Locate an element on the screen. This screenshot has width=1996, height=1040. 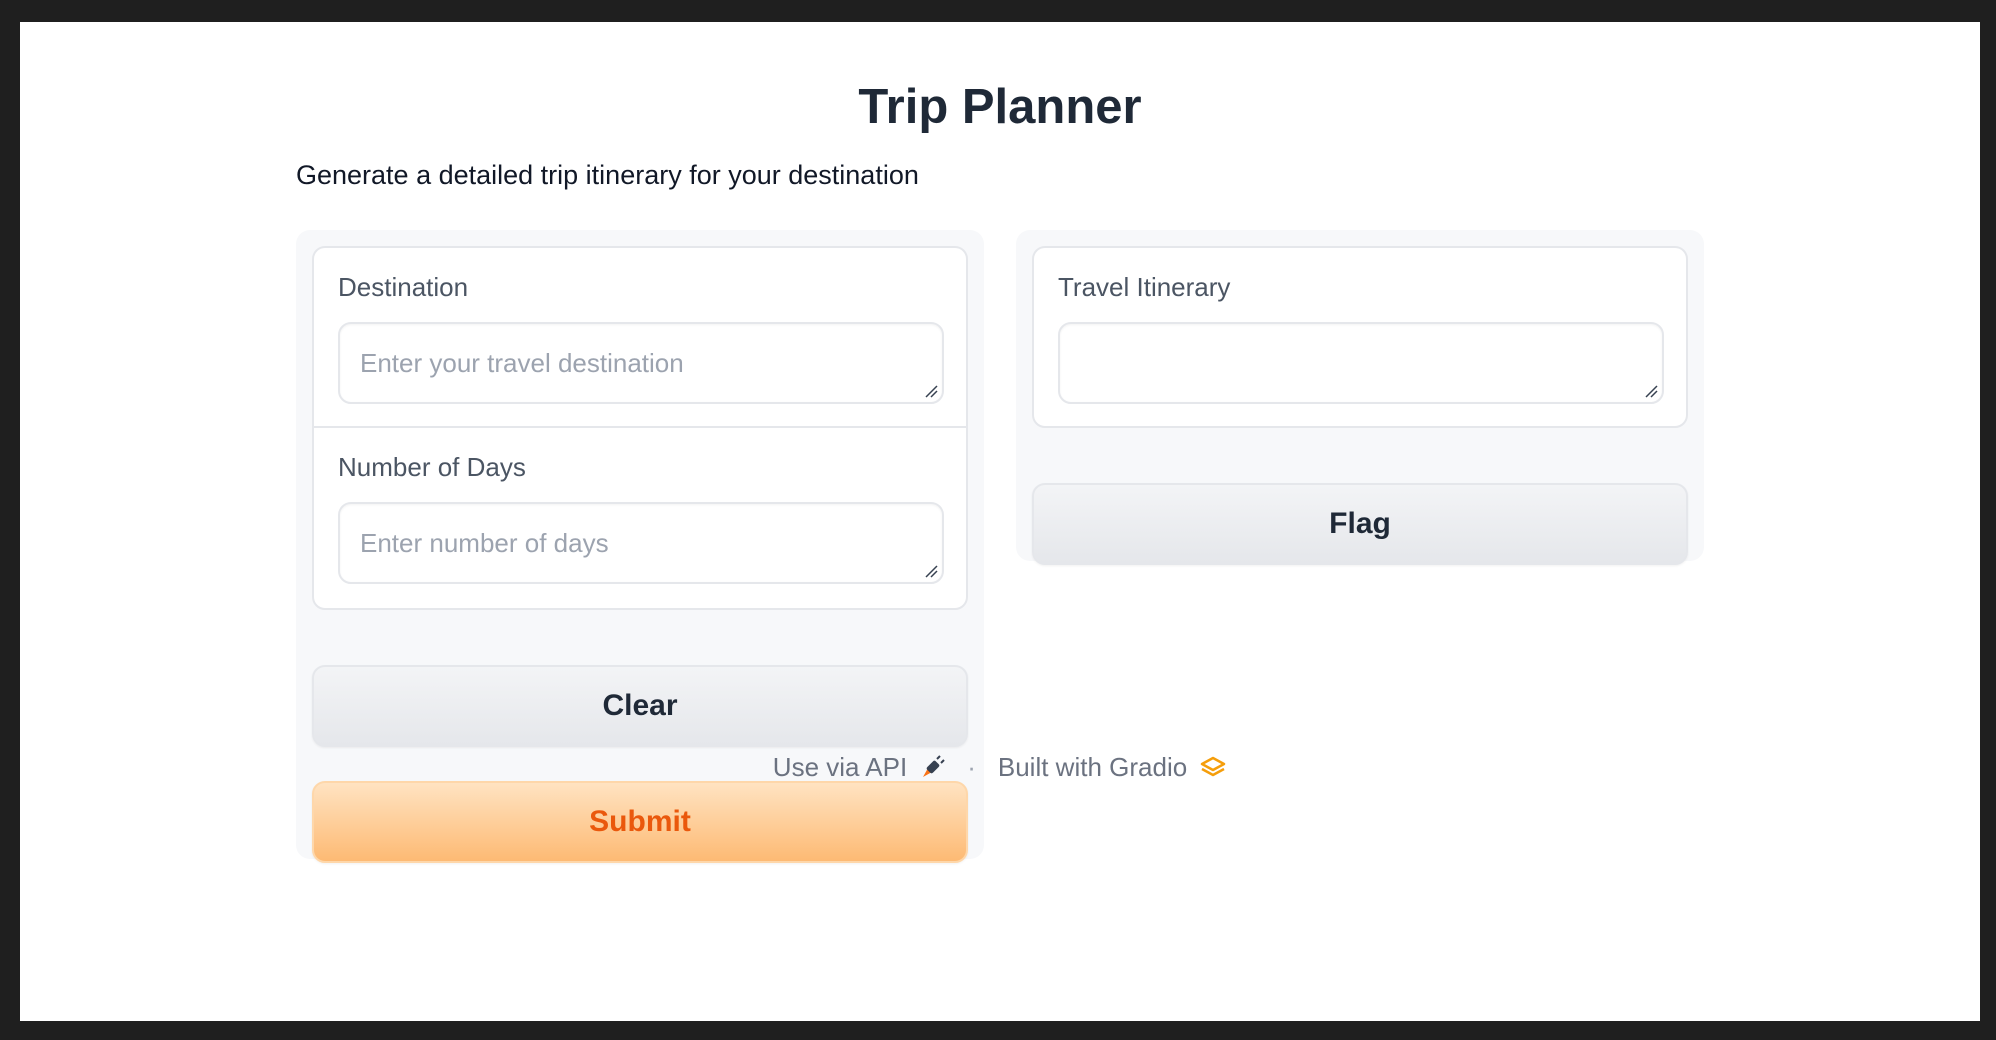
built-with-gradio-label: Built with Gradio is located at coordinates (1092, 767).